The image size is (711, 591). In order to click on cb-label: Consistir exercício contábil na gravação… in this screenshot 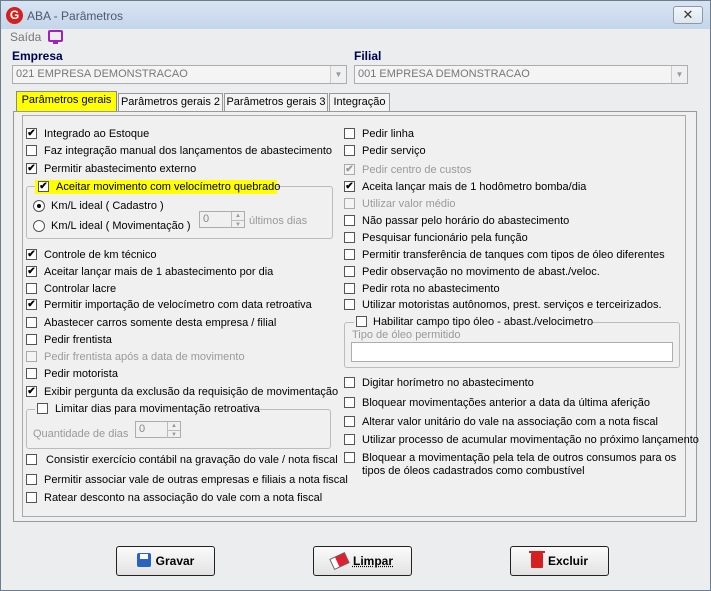, I will do `click(192, 460)`.